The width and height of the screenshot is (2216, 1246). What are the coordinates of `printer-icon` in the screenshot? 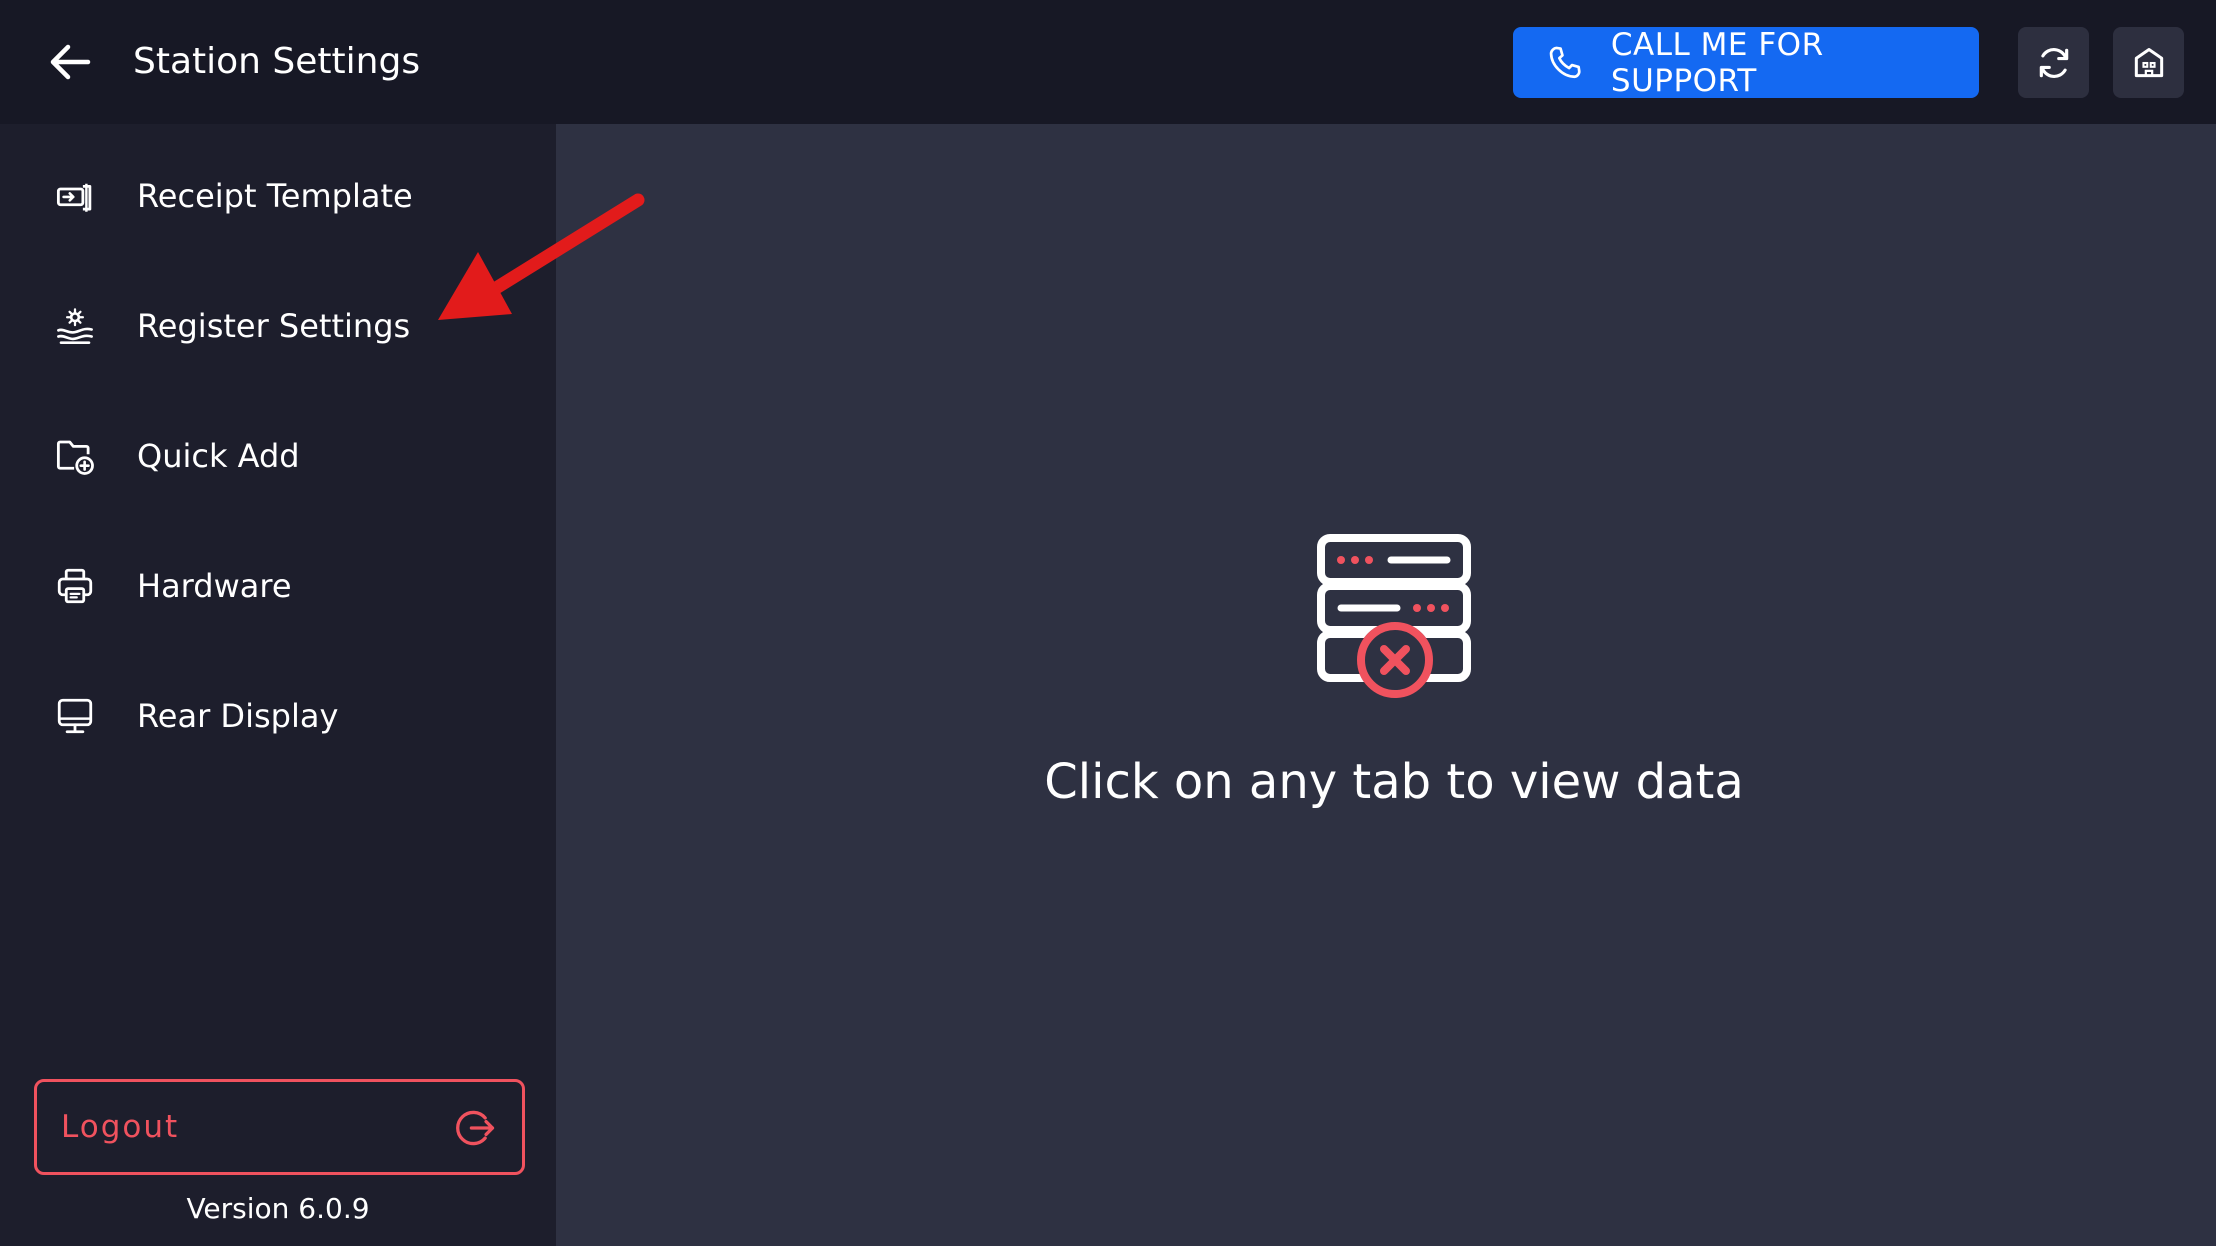 It's located at (75, 586).